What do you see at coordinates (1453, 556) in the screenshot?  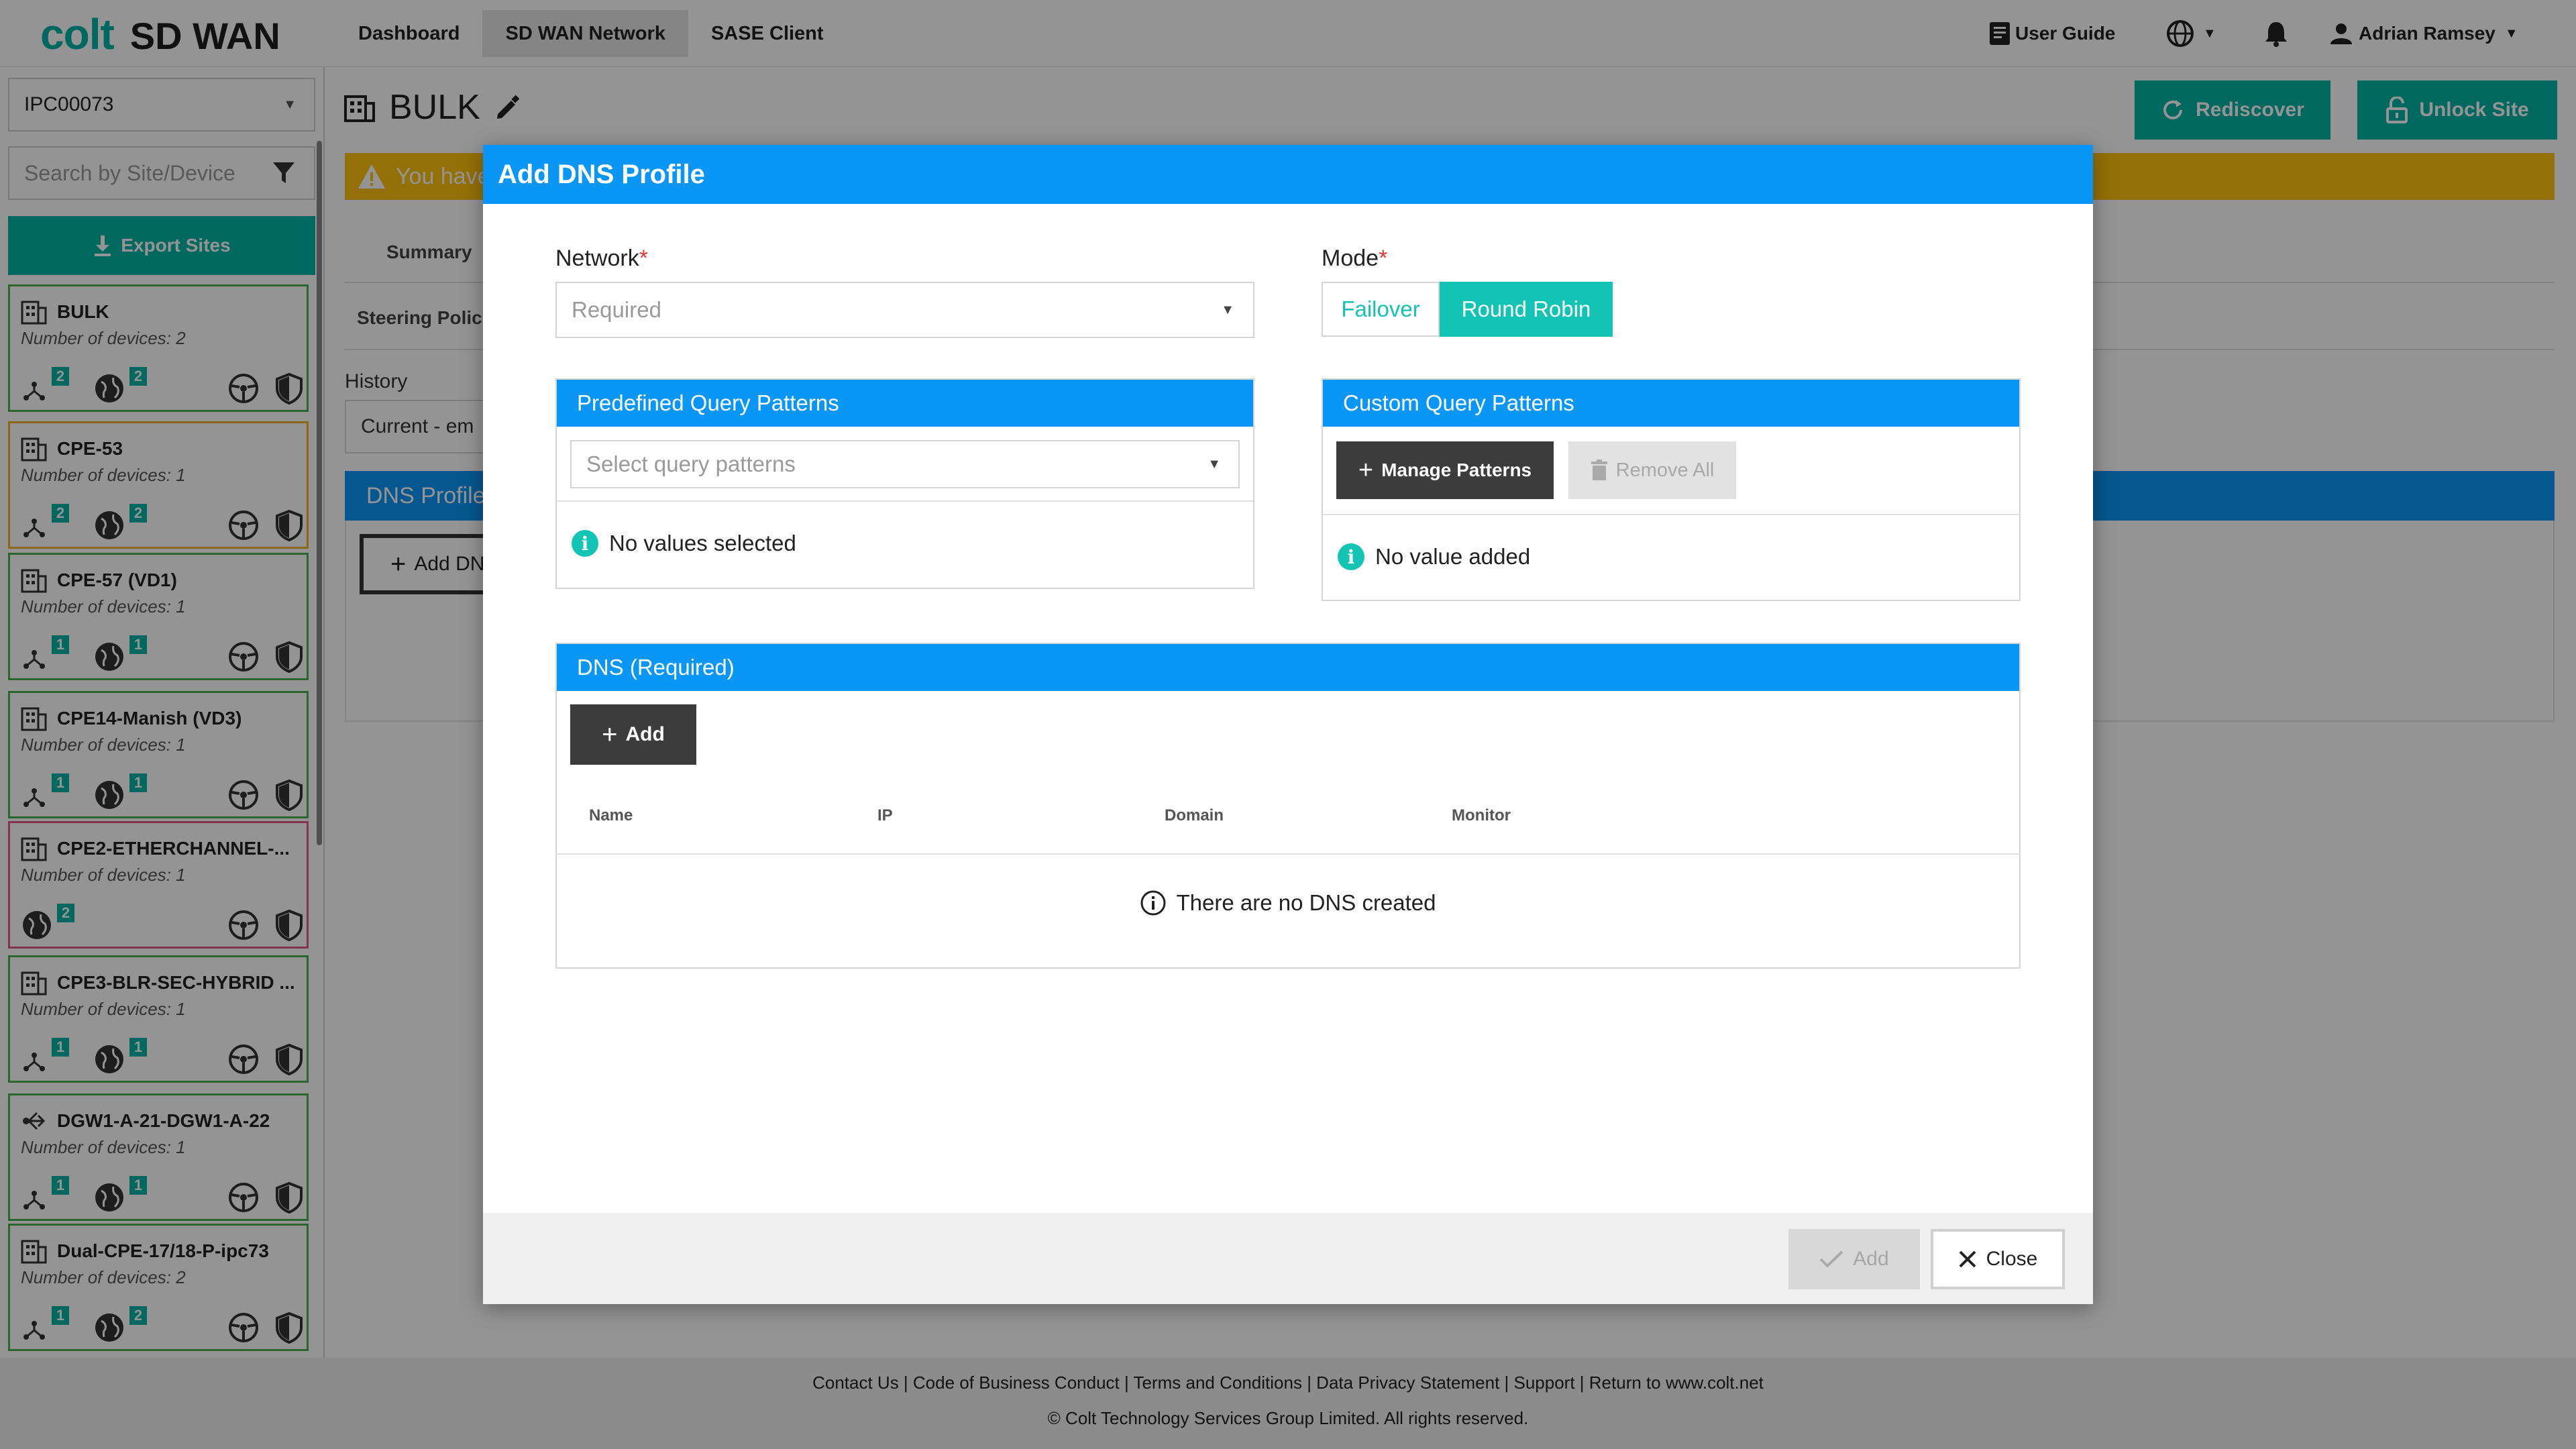 I see `custom-empty-text: No value added` at bounding box center [1453, 556].